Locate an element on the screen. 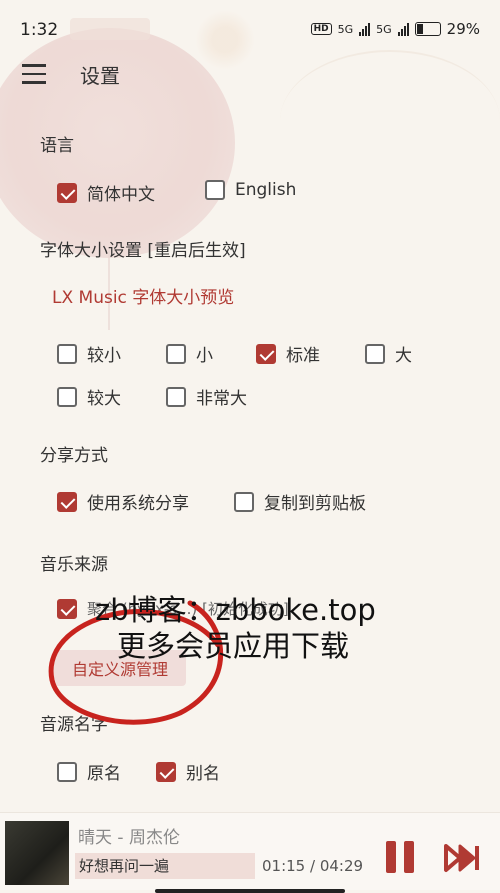 The width and height of the screenshot is (500, 893). section-title-language: 语言 is located at coordinates (57, 146).